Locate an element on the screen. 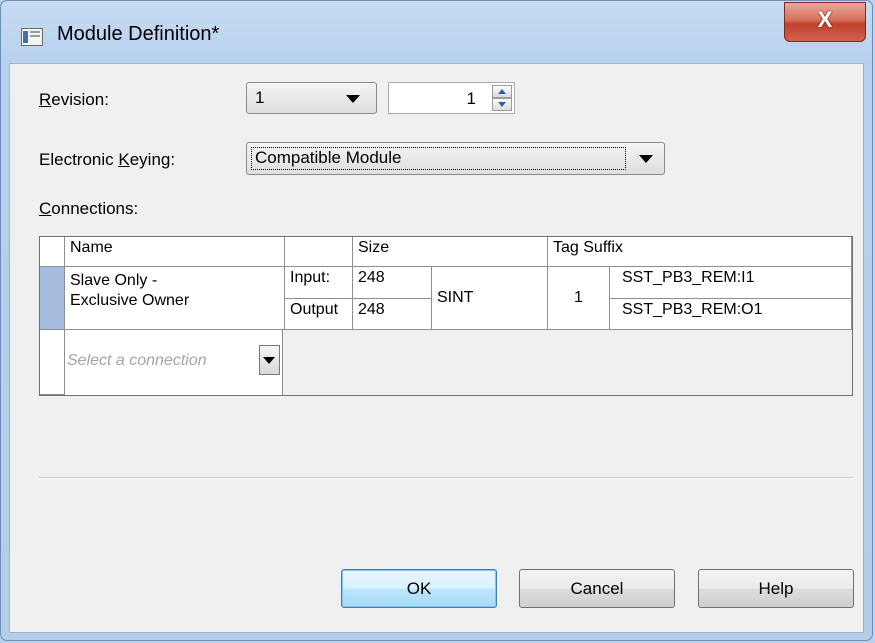  connections-label: Connections: is located at coordinates (89, 208).